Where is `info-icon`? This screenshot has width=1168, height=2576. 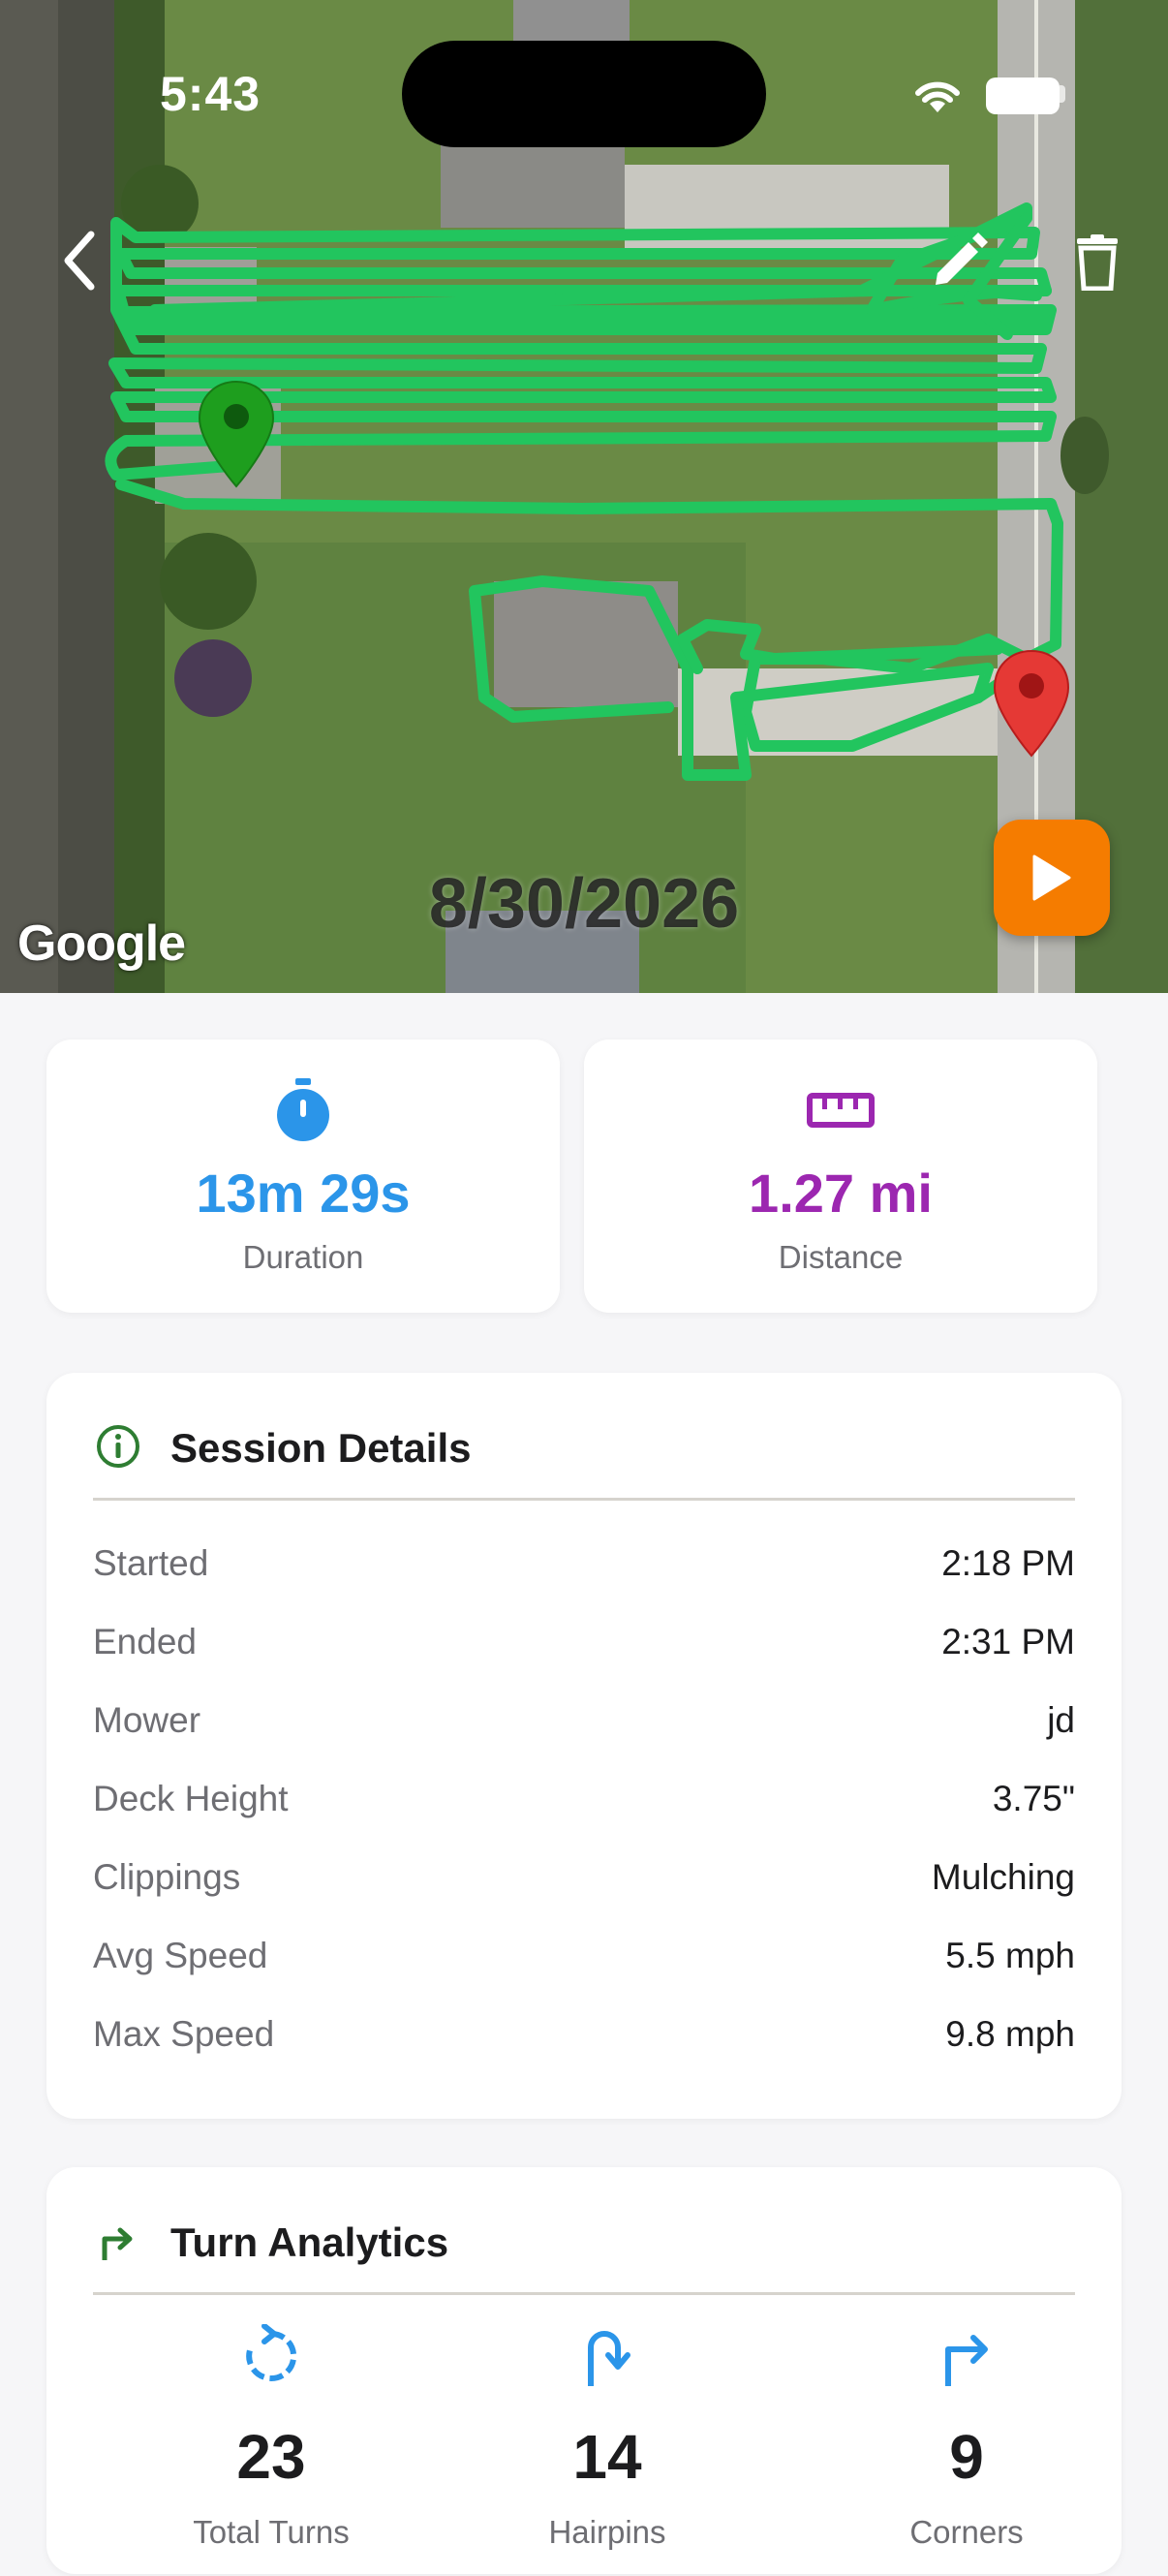 info-icon is located at coordinates (118, 1446).